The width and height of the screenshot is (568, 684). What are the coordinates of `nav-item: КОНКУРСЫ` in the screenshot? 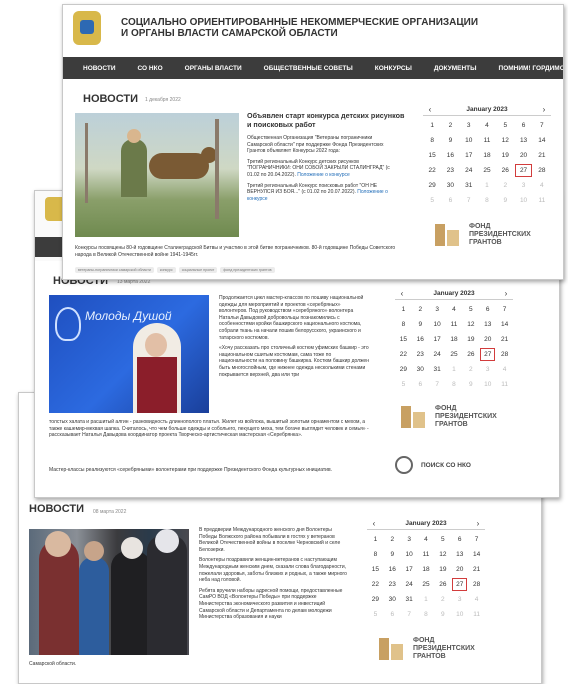 It's located at (393, 68).